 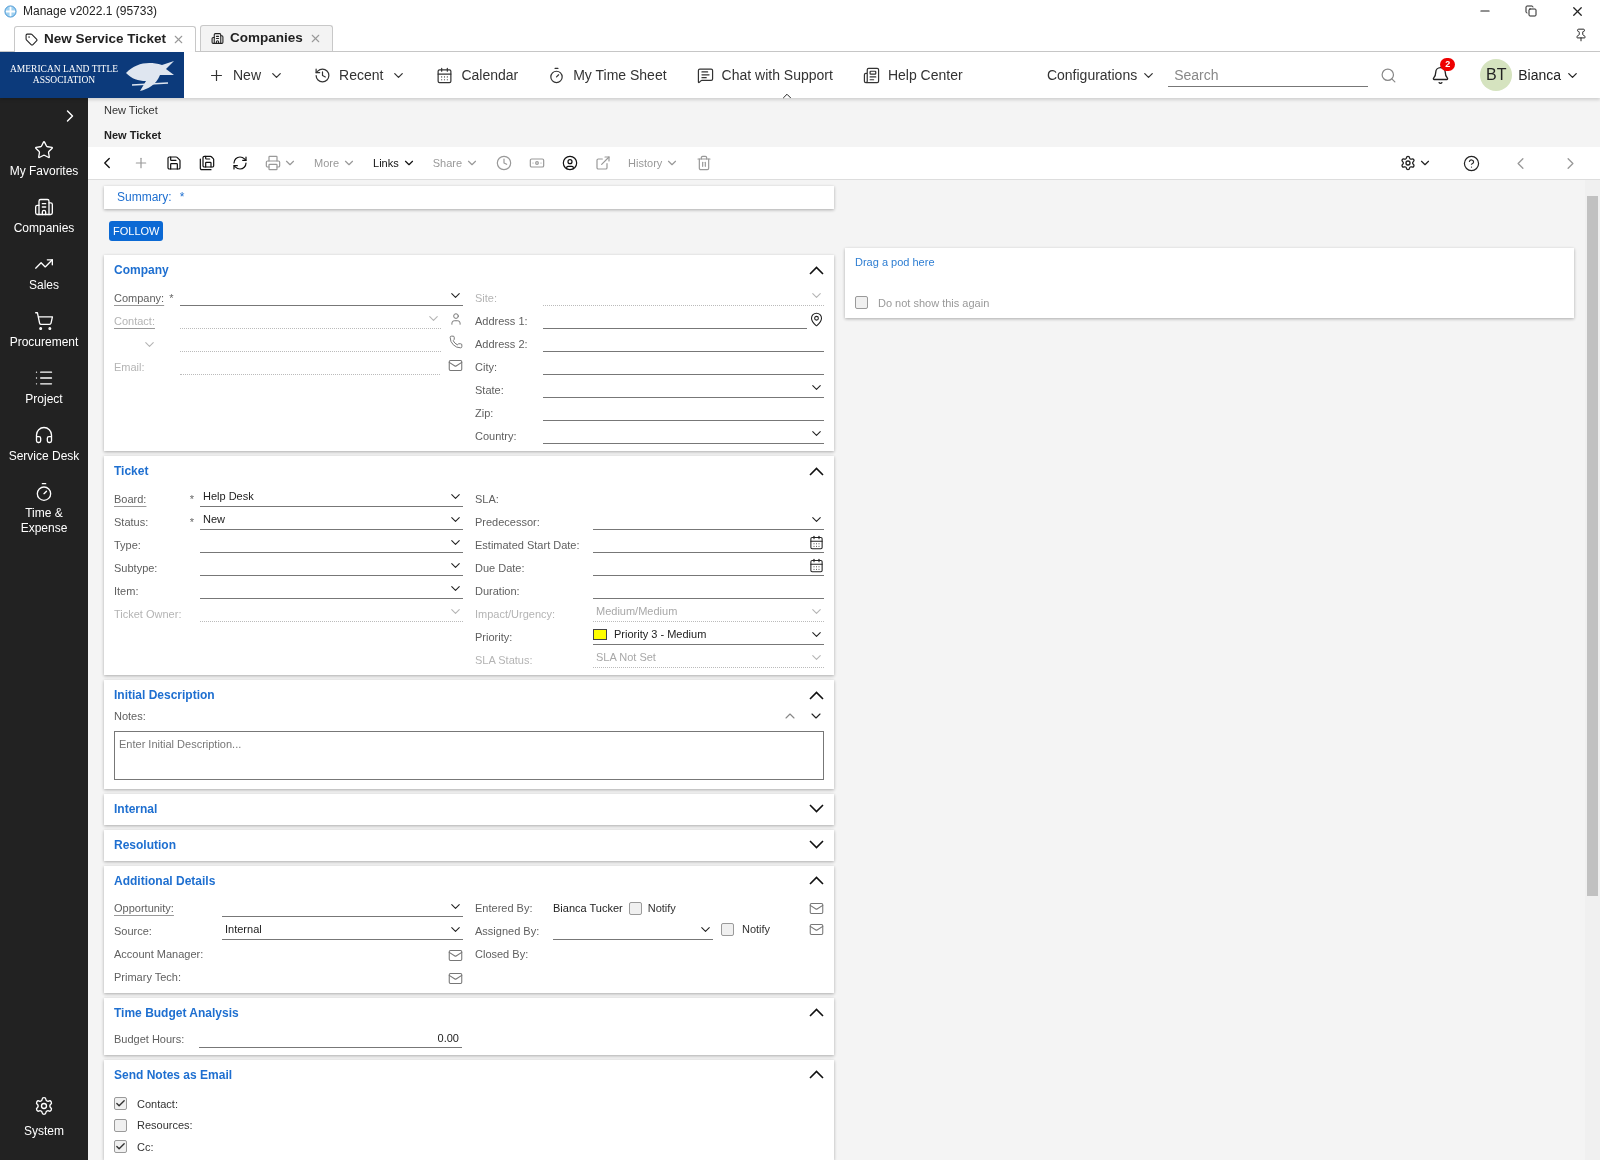 I want to click on nav-menu-item: Help Center, so click(x=912, y=75).